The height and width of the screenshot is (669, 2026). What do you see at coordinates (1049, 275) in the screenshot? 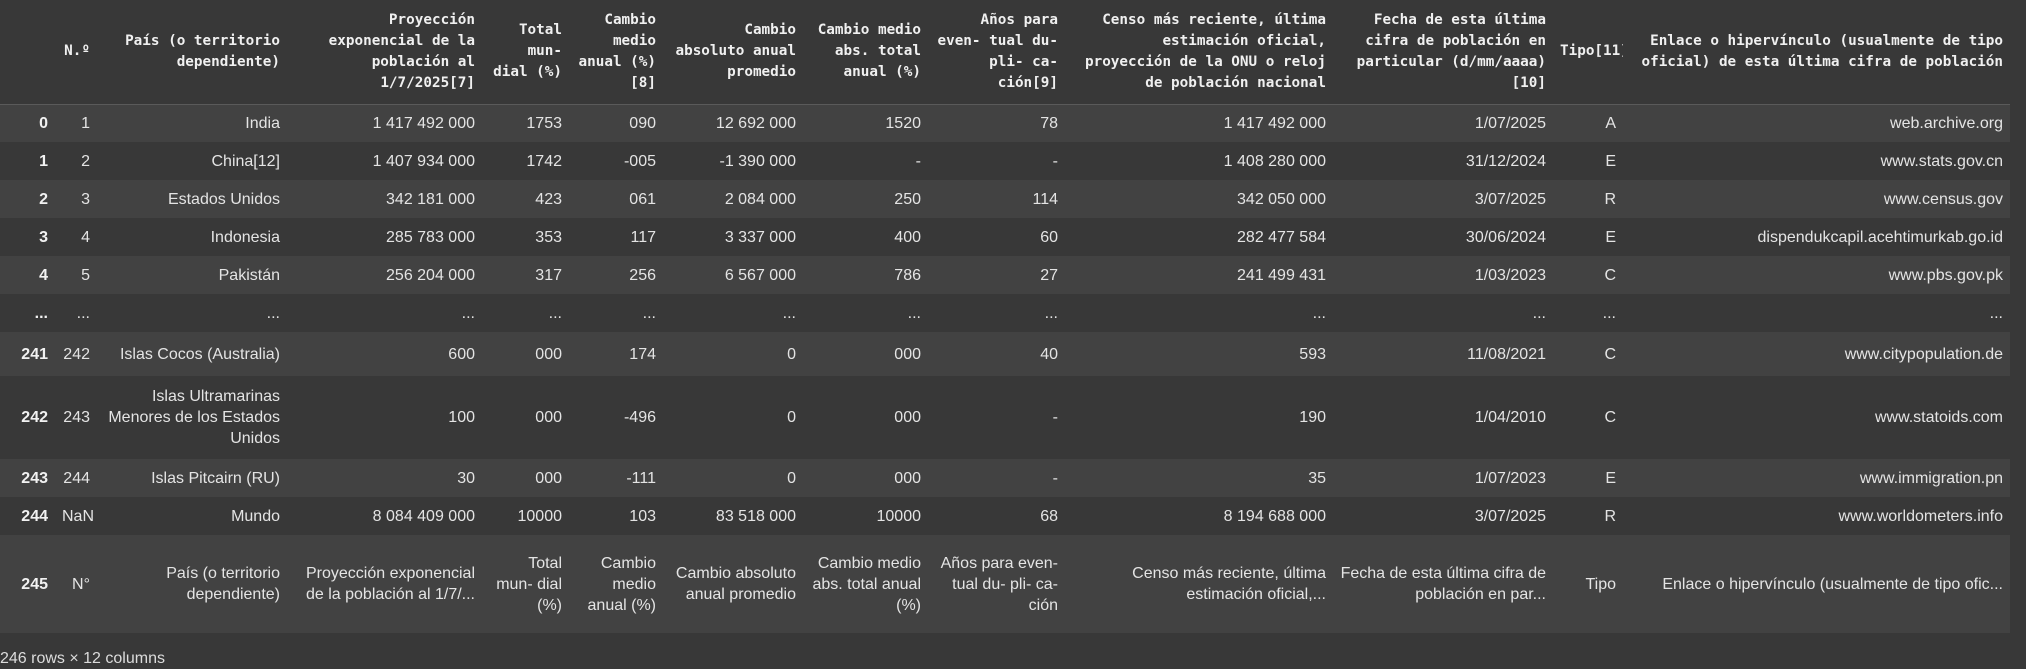
I see `table-cell: 27` at bounding box center [1049, 275].